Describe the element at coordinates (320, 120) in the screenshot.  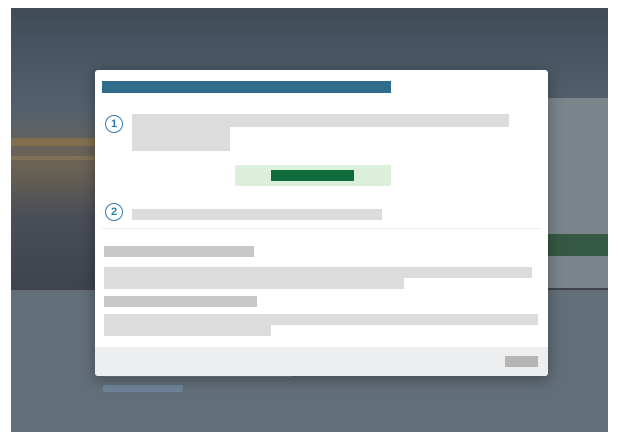
I see `step-1-text` at that location.